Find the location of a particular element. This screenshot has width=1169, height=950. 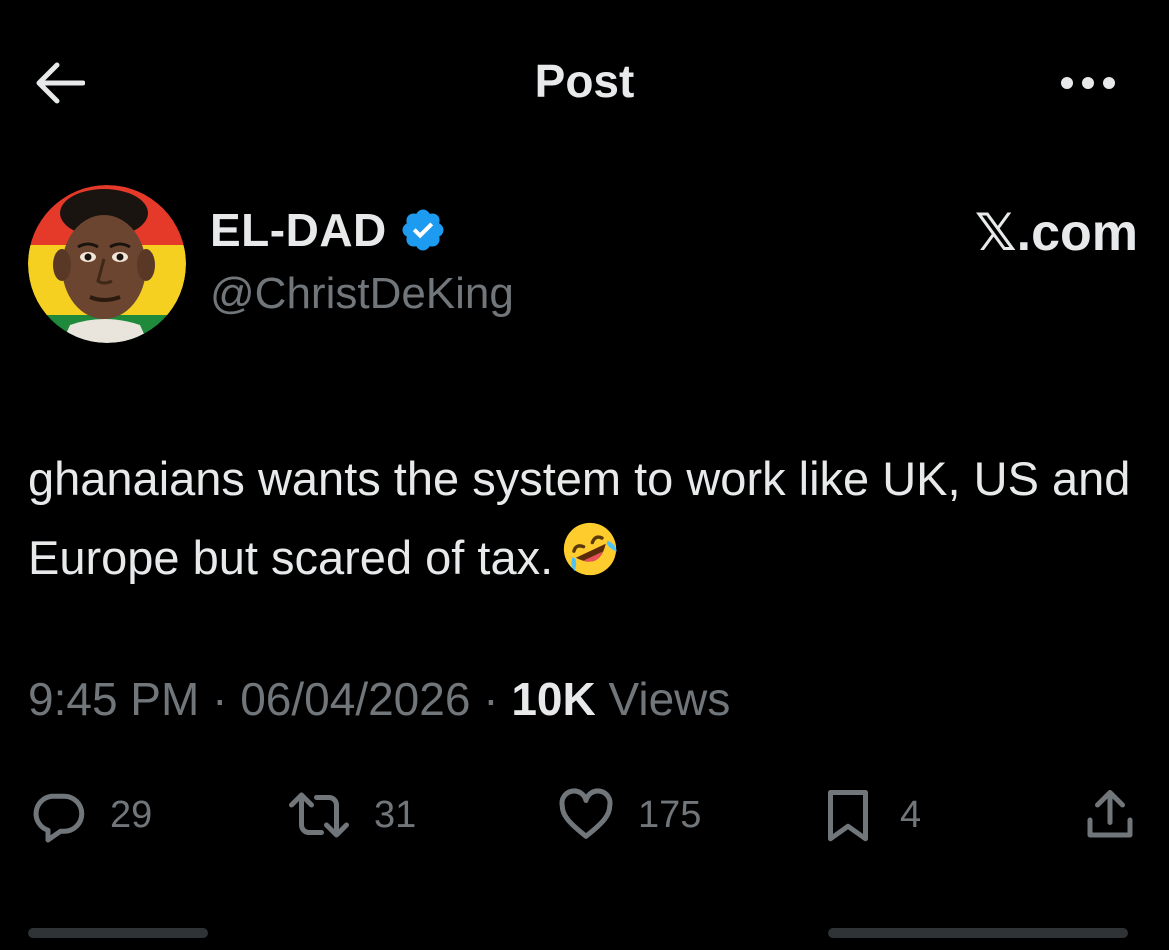

post-date: 06/04/2026 is located at coordinates (355, 699).